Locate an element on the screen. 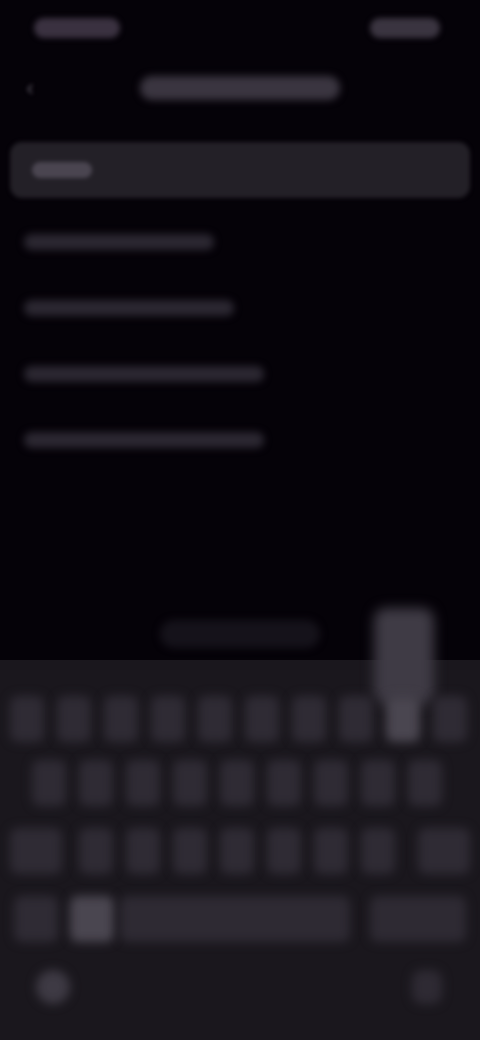 The width and height of the screenshot is (480, 1040). globe-icon is located at coordinates (53, 987).